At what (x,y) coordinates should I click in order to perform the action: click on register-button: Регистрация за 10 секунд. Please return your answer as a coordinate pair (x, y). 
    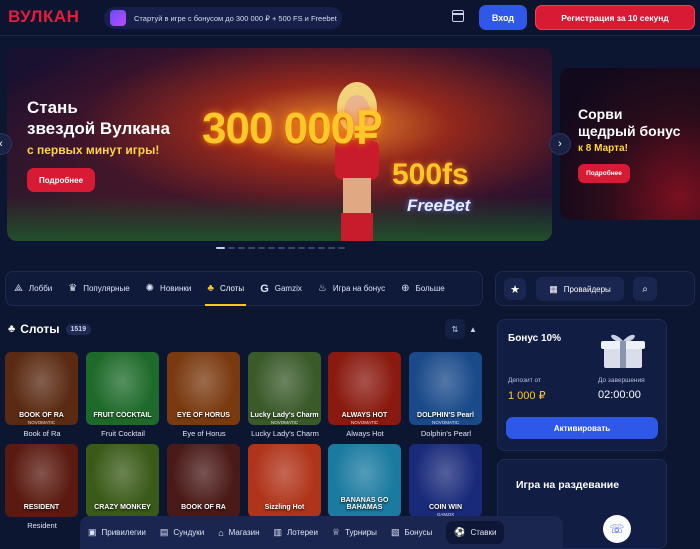
    Looking at the image, I should click on (615, 17).